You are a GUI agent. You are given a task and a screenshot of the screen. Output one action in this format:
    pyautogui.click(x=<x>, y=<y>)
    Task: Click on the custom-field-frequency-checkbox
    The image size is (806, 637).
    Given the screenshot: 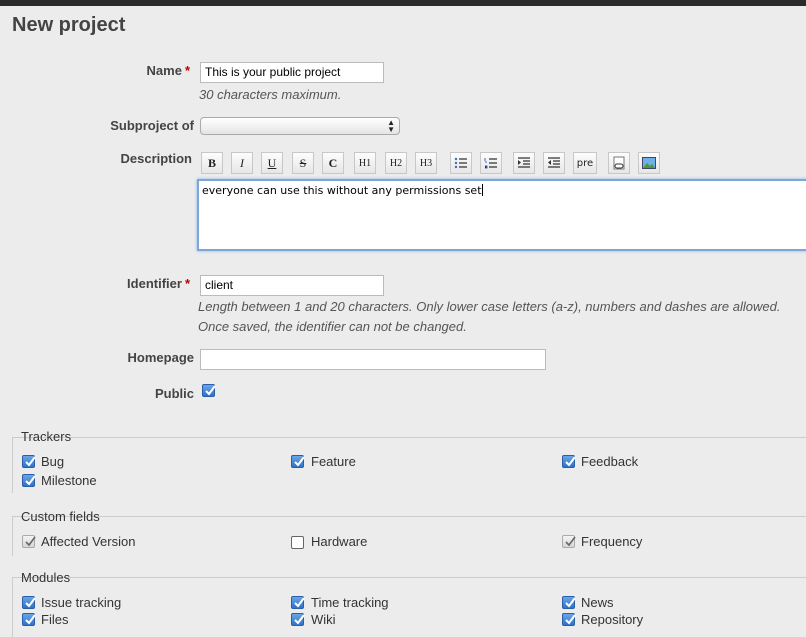 What is the action you would take?
    pyautogui.click(x=569, y=541)
    